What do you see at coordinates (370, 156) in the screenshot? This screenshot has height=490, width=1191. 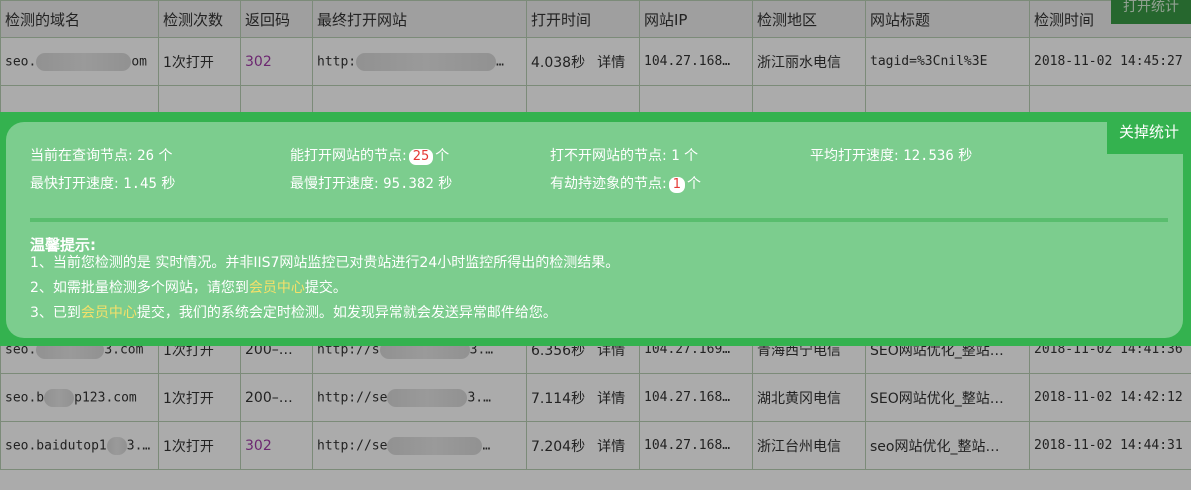 I see `stat-openable: 能打开网站的节点: 25 个` at bounding box center [370, 156].